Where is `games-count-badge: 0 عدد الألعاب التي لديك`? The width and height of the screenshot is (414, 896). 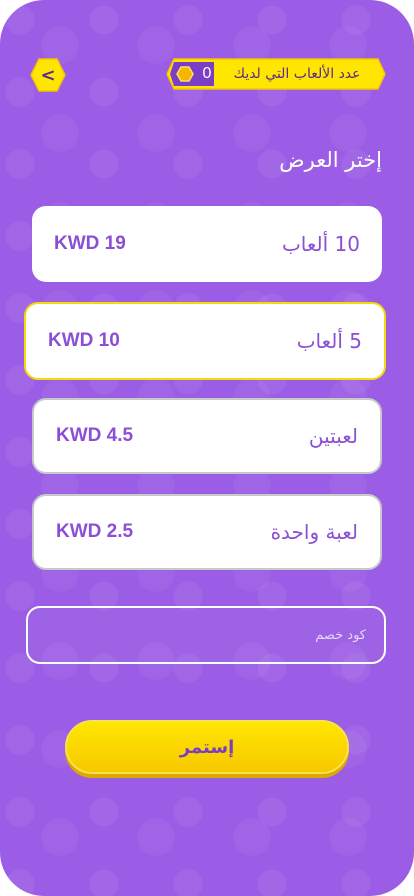
games-count-badge: 0 عدد الألعاب التي لديك is located at coordinates (276, 74).